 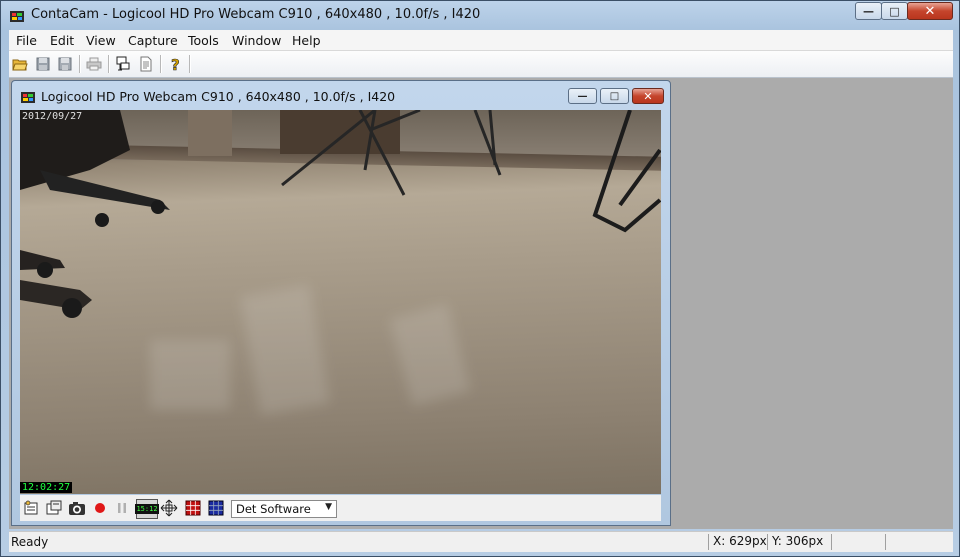 I want to click on video-date-overlay: 2012/09/27, so click(x=52, y=116).